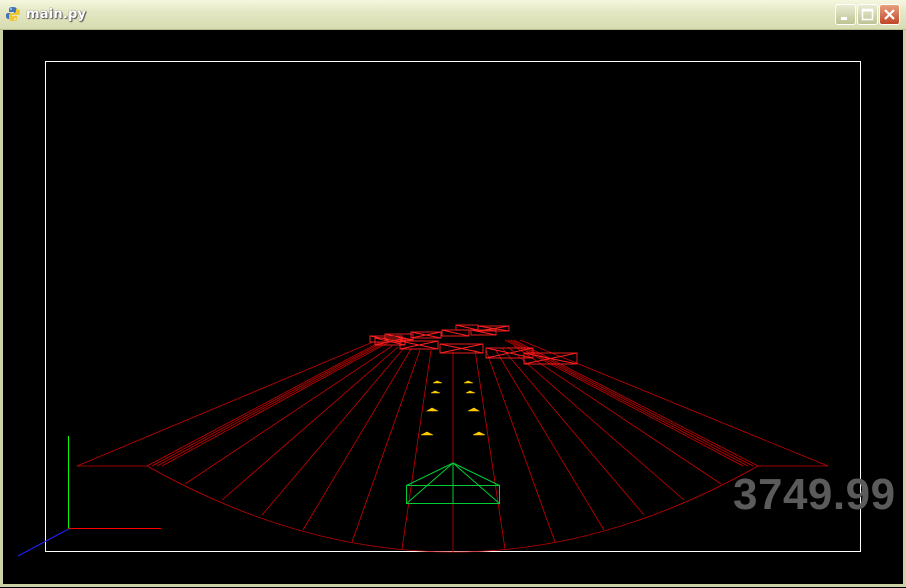  Describe the element at coordinates (453, 15) in the screenshot. I see `title-bar: main.py` at that location.